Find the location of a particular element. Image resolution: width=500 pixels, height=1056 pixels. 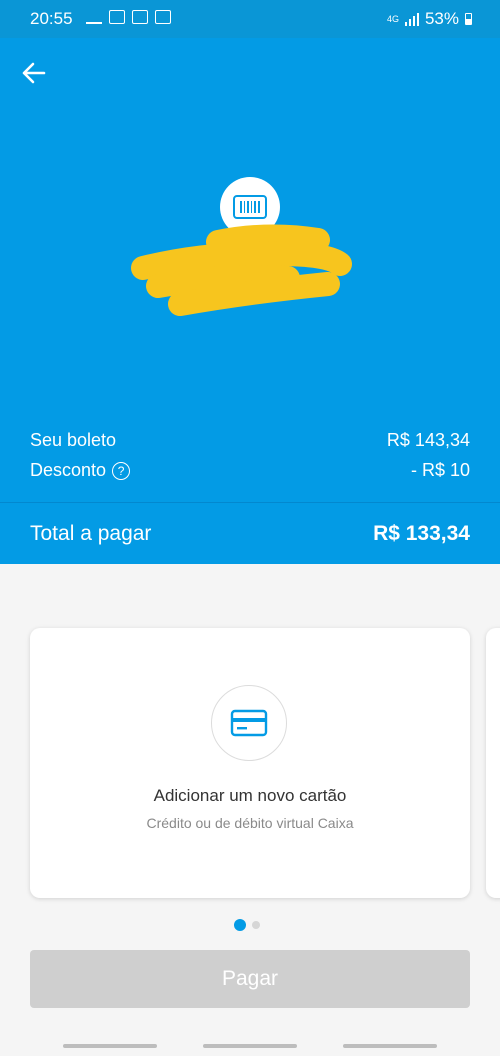

image-icon is located at coordinates (163, 17).